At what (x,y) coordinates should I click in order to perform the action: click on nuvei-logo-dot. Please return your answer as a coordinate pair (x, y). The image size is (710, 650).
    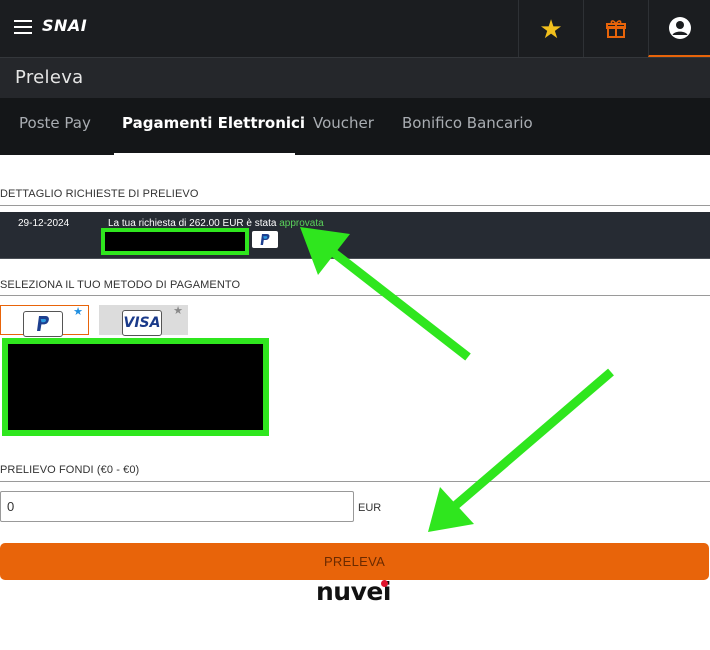
    Looking at the image, I should click on (384, 583).